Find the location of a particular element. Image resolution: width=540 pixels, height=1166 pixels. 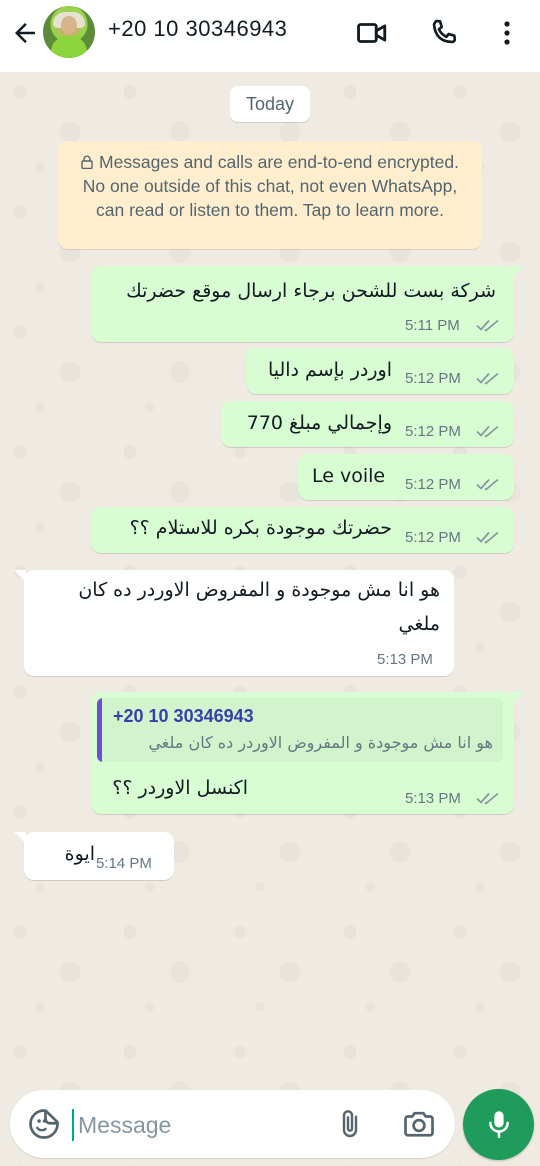

camera-icon is located at coordinates (419, 1124).